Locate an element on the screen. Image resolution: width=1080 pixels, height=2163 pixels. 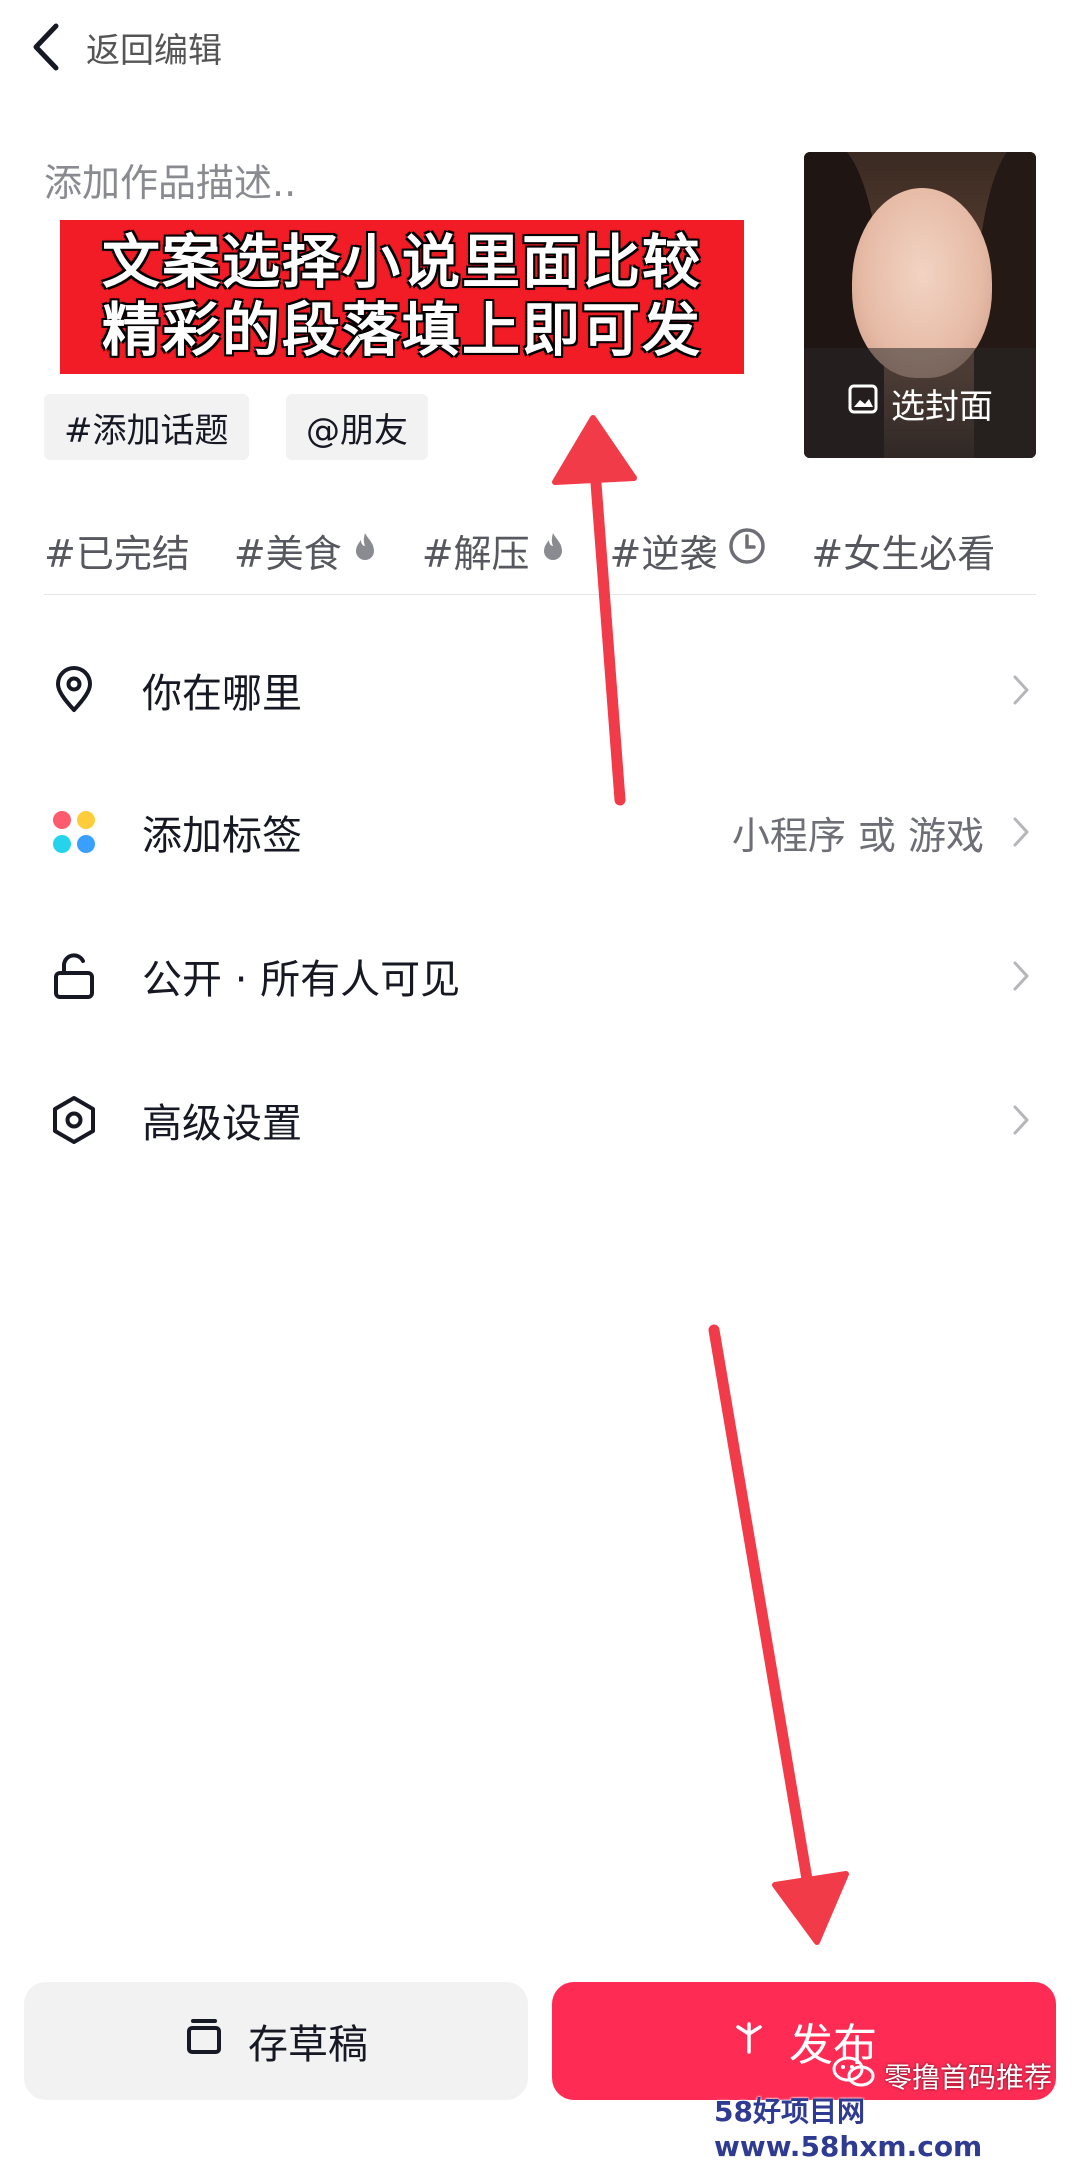
annotation-banner: 文案选择小说里面比较 精彩的段落填上即可发 is located at coordinates (402, 297).